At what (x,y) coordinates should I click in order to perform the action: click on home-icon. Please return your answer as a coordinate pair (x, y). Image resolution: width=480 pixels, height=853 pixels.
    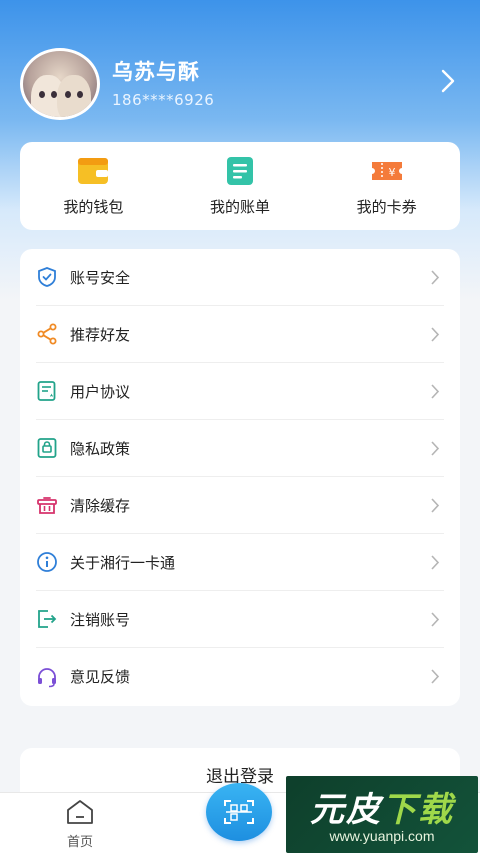
    Looking at the image, I should click on (80, 812).